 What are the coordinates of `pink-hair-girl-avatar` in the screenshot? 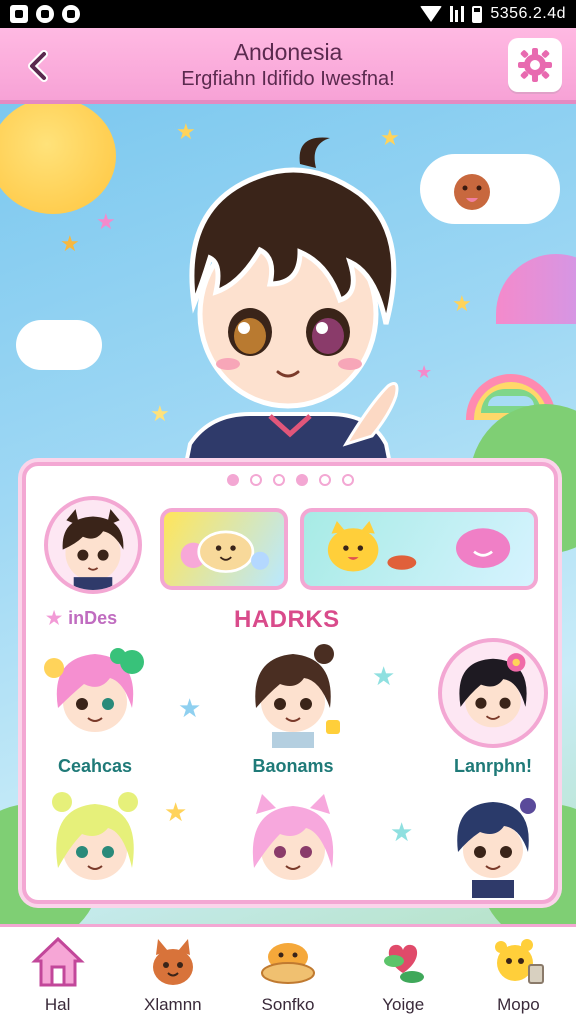 It's located at (94, 690).